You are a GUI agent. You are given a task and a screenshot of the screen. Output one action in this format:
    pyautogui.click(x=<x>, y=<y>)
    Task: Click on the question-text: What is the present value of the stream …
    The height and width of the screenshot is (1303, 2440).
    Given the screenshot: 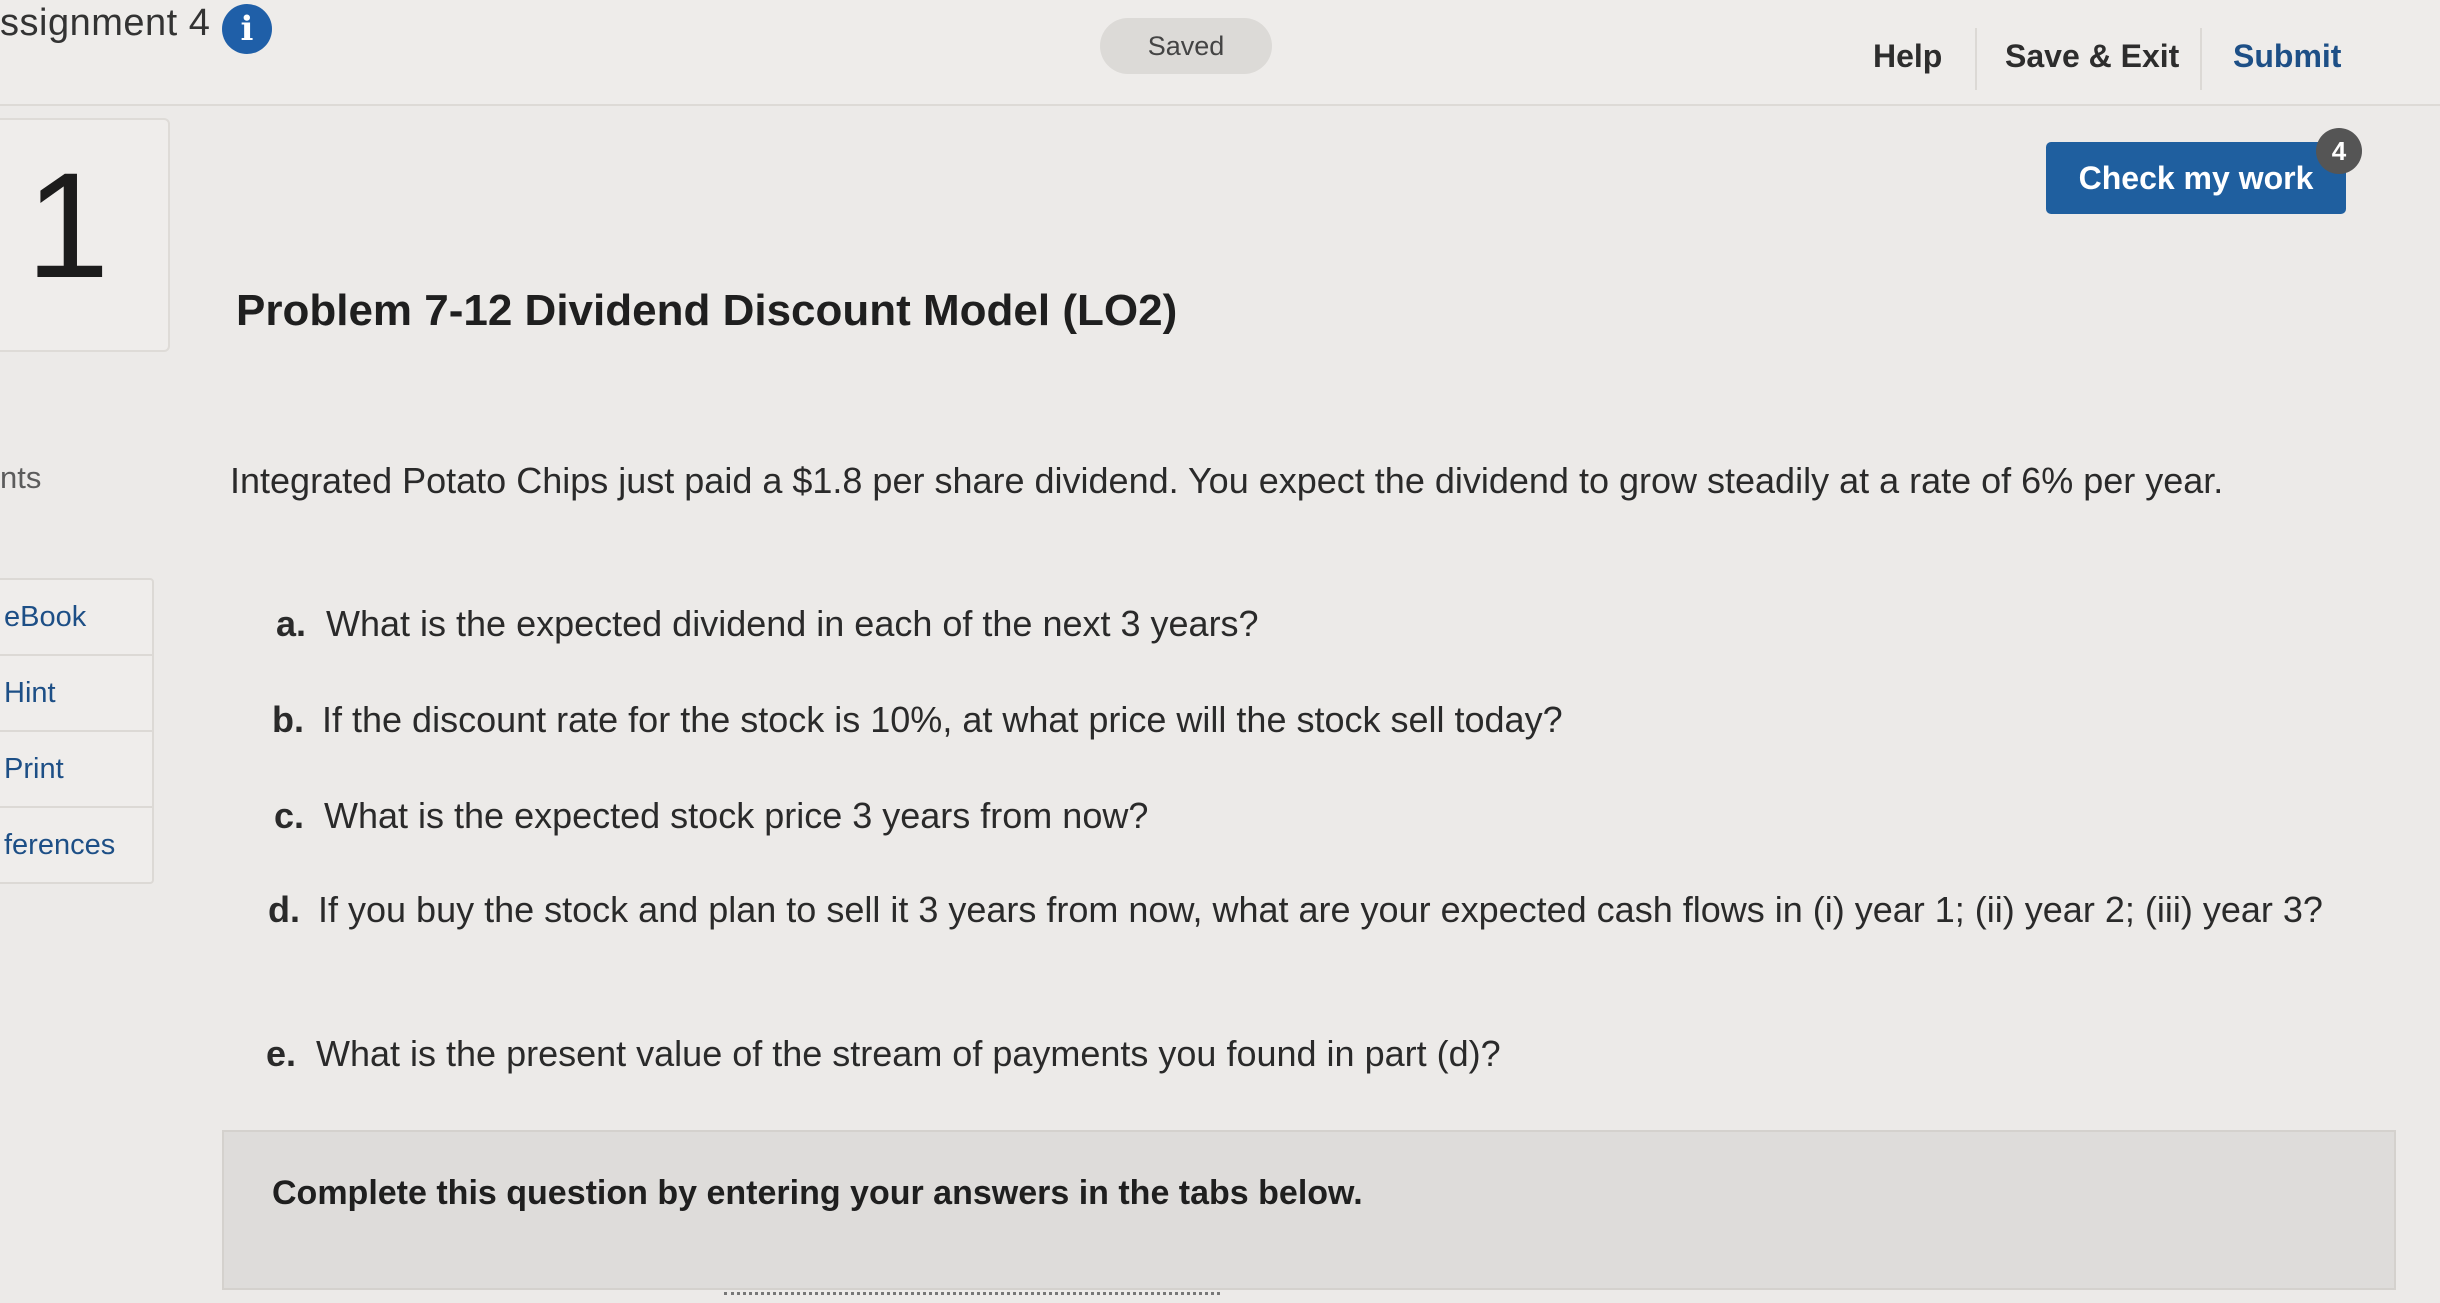 What is the action you would take?
    pyautogui.click(x=908, y=1053)
    